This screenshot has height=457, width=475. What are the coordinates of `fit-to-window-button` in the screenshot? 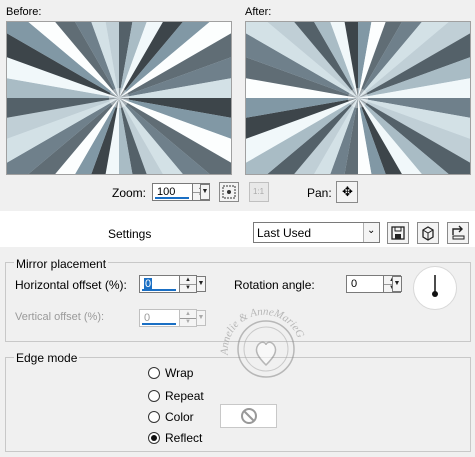 It's located at (229, 192).